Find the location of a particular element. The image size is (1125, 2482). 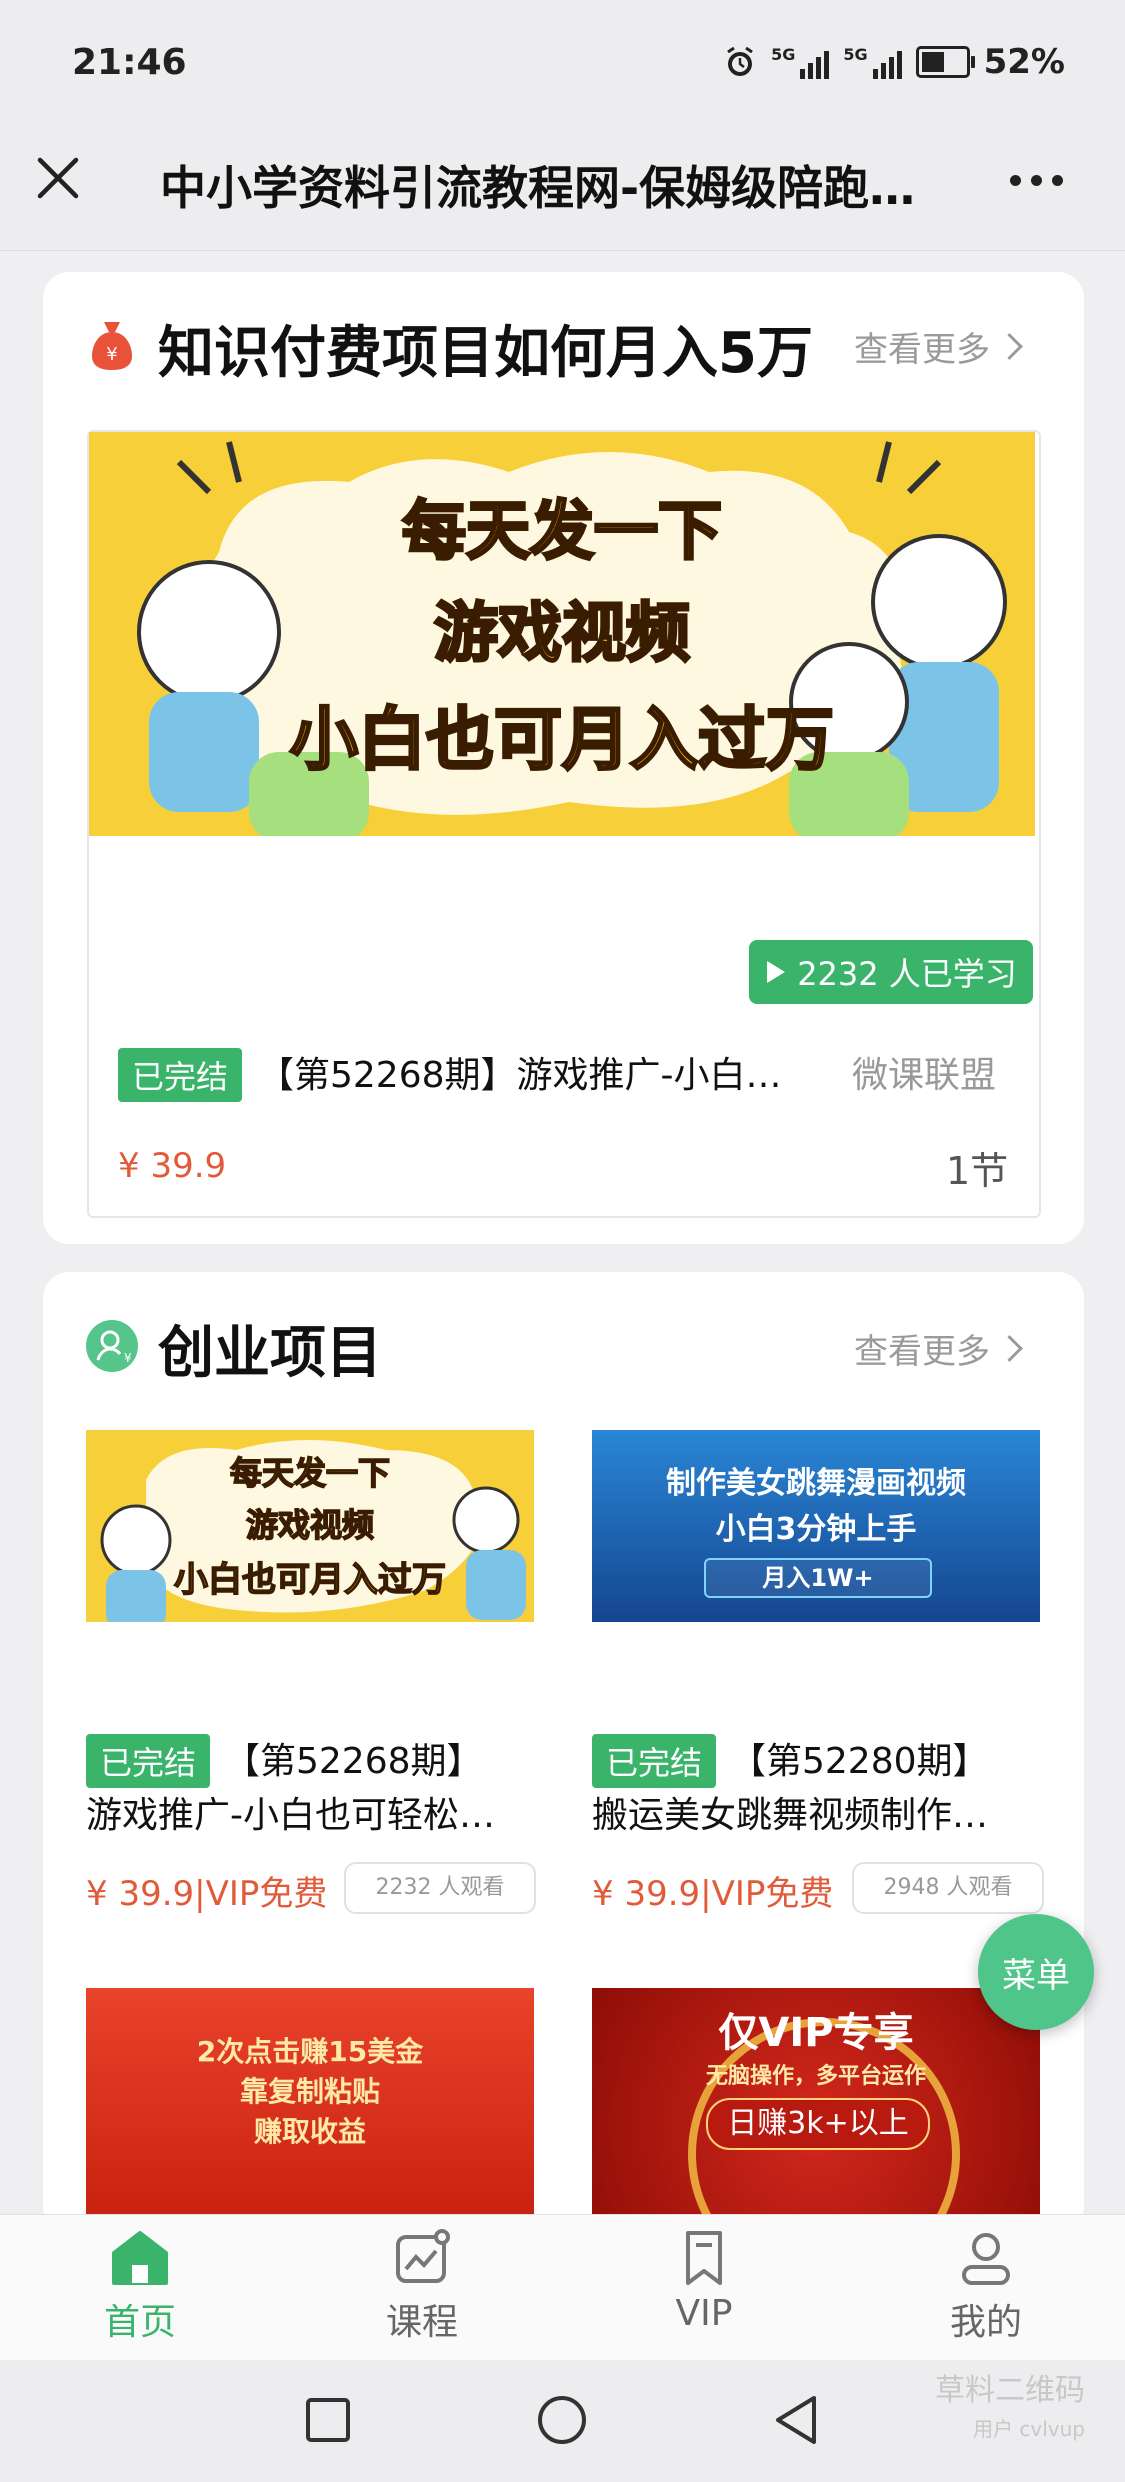

signal-icon: 5G is located at coordinates (800, 62).